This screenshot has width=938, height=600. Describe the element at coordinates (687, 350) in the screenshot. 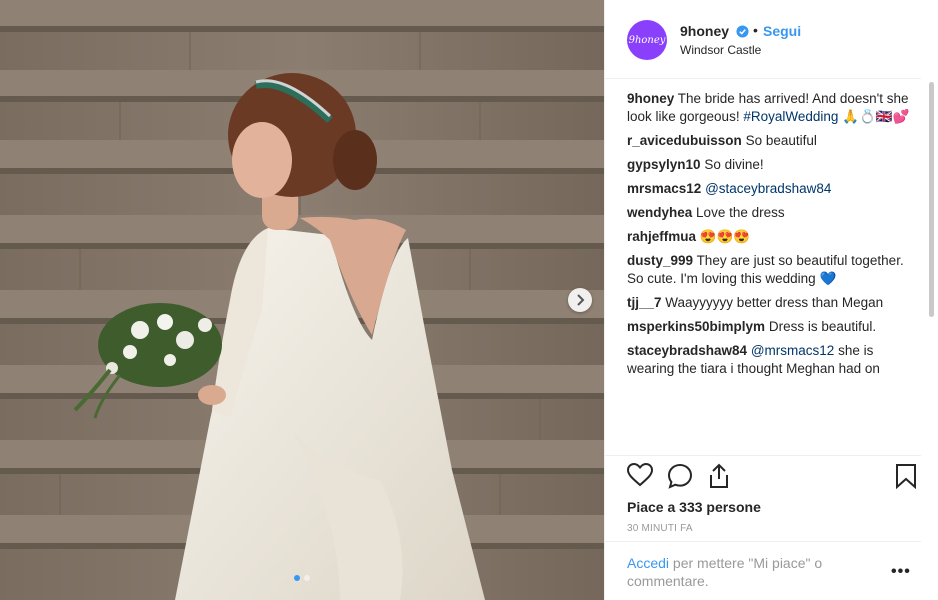

I see `comment-username: staceybradshaw84` at that location.